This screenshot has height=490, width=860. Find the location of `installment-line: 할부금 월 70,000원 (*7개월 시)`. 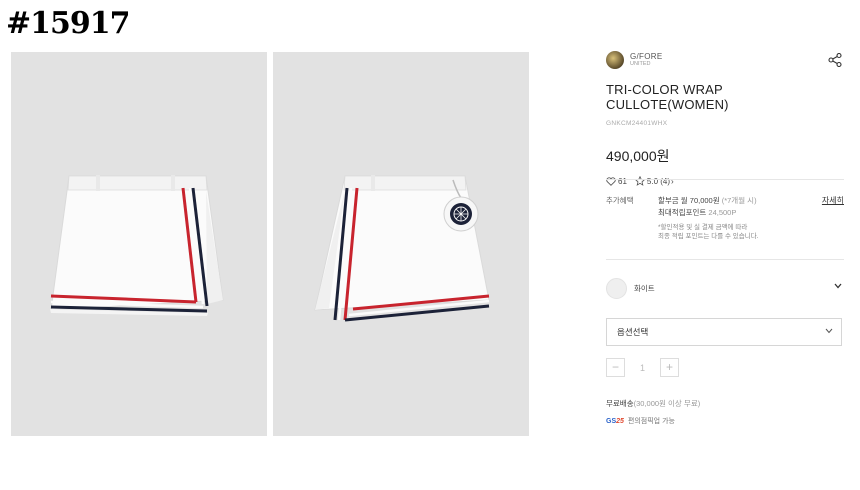

installment-line: 할부금 월 70,000원 (*7개월 시) is located at coordinates (743, 201).